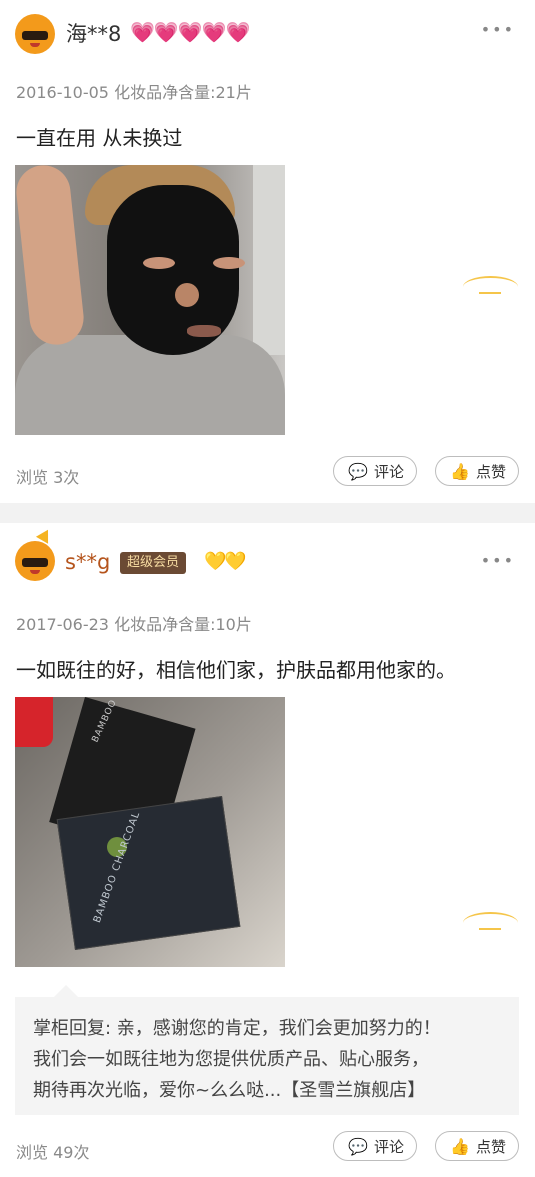 This screenshot has width=535, height=1177. Describe the element at coordinates (190, 32) in the screenshot. I see `member-level-hearts-icon: 💗💗💗💗💗` at that location.